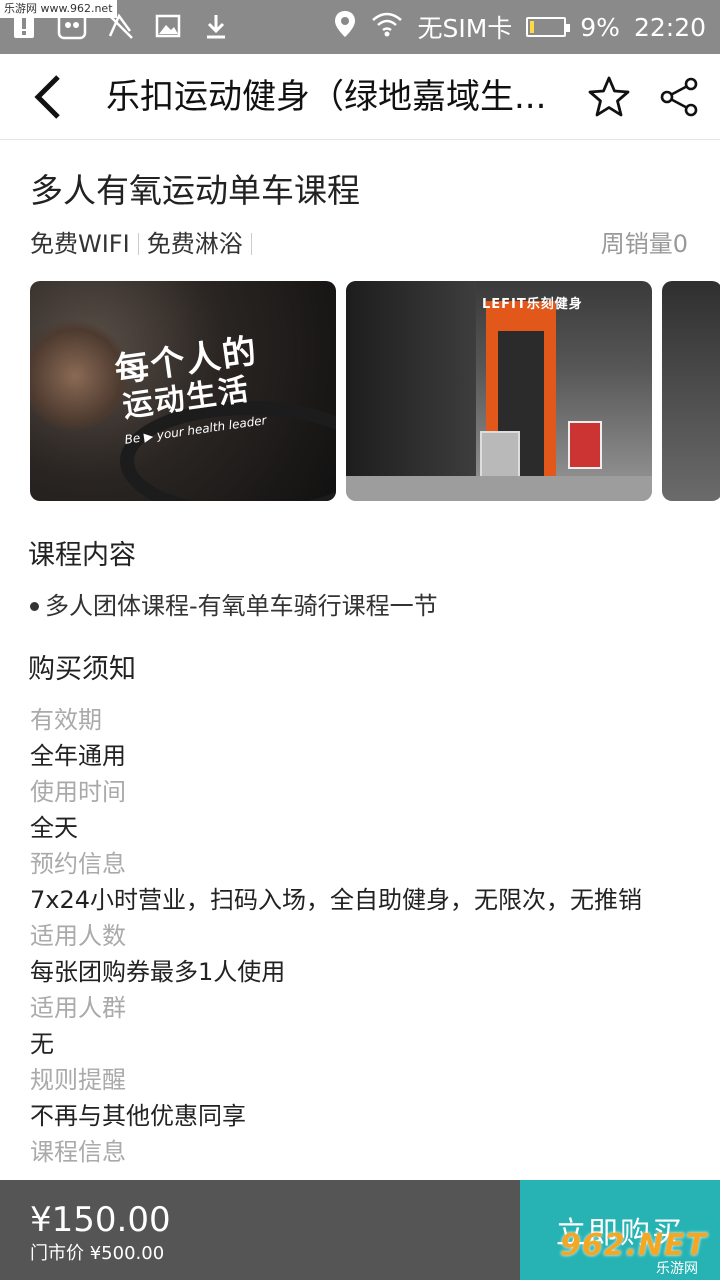  I want to click on course-content-item: 多人团体课程-有氧单车骑行课程一节, so click(234, 606).